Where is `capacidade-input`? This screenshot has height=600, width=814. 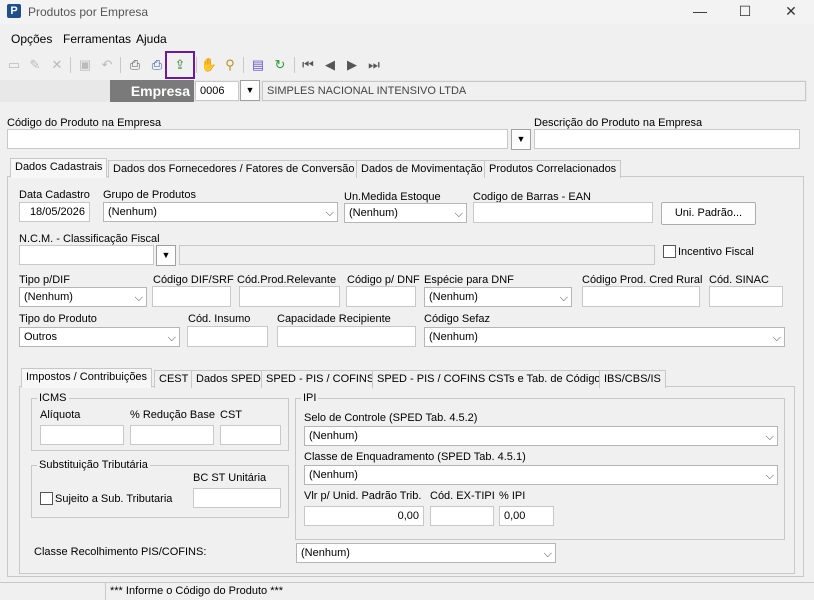 capacidade-input is located at coordinates (346, 336).